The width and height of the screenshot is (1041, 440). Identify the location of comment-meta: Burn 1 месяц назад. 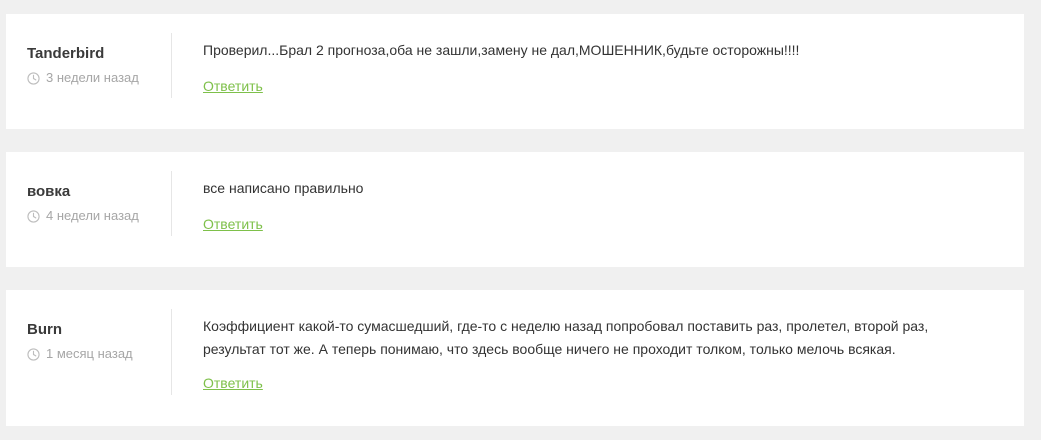
(89, 352).